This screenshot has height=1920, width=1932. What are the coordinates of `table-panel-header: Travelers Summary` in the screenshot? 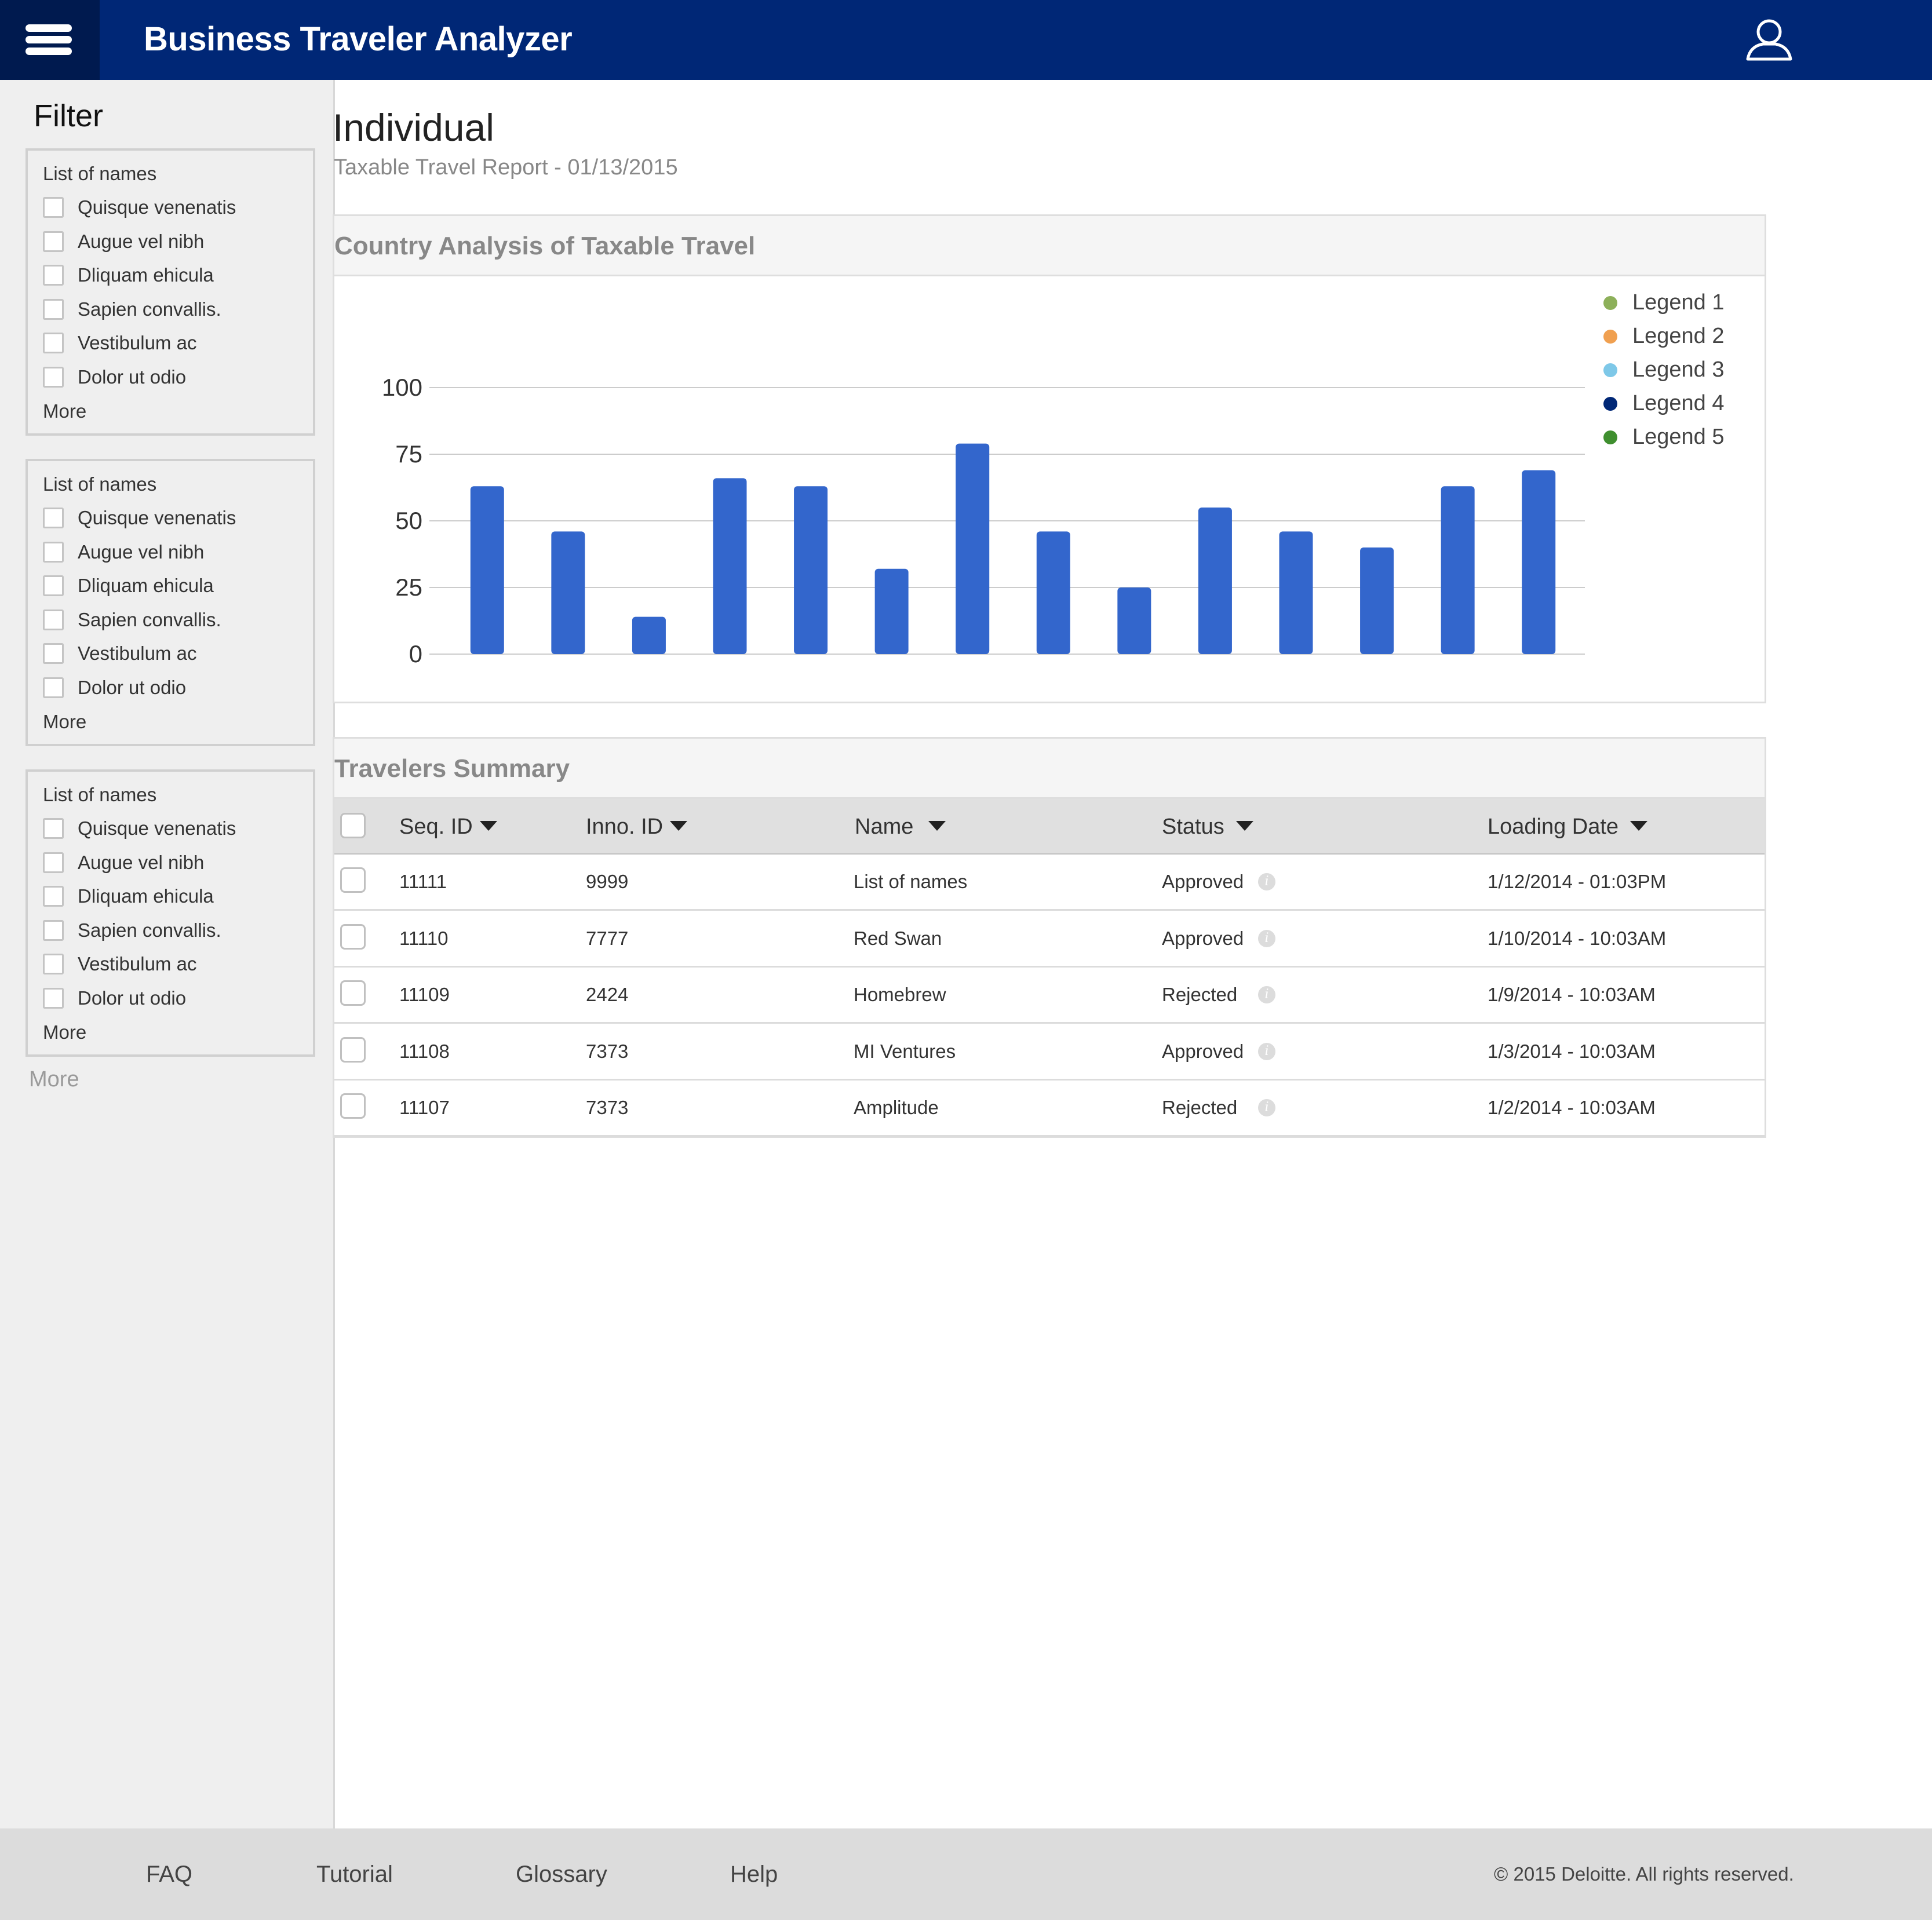 It's located at (1049, 769).